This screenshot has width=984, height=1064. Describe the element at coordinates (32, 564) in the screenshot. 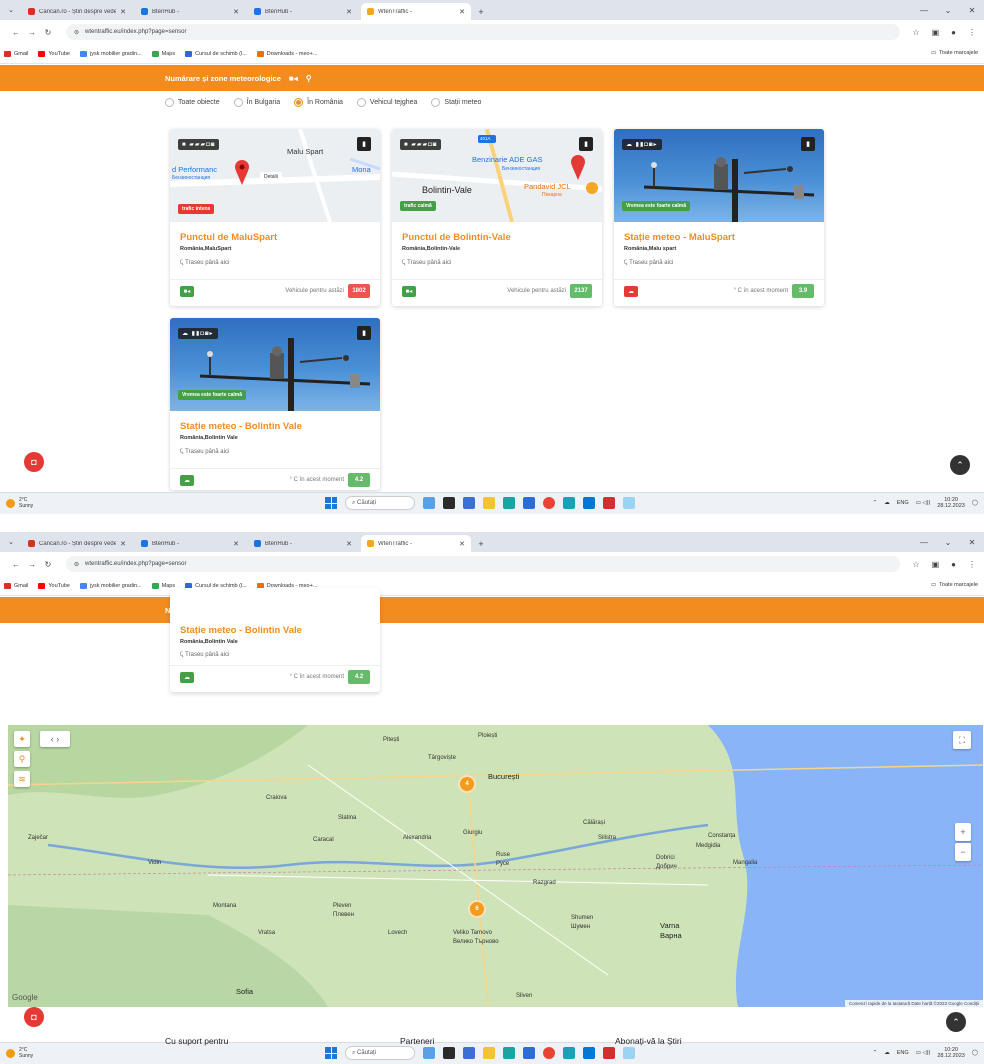

I see `forward-icon: →` at that location.